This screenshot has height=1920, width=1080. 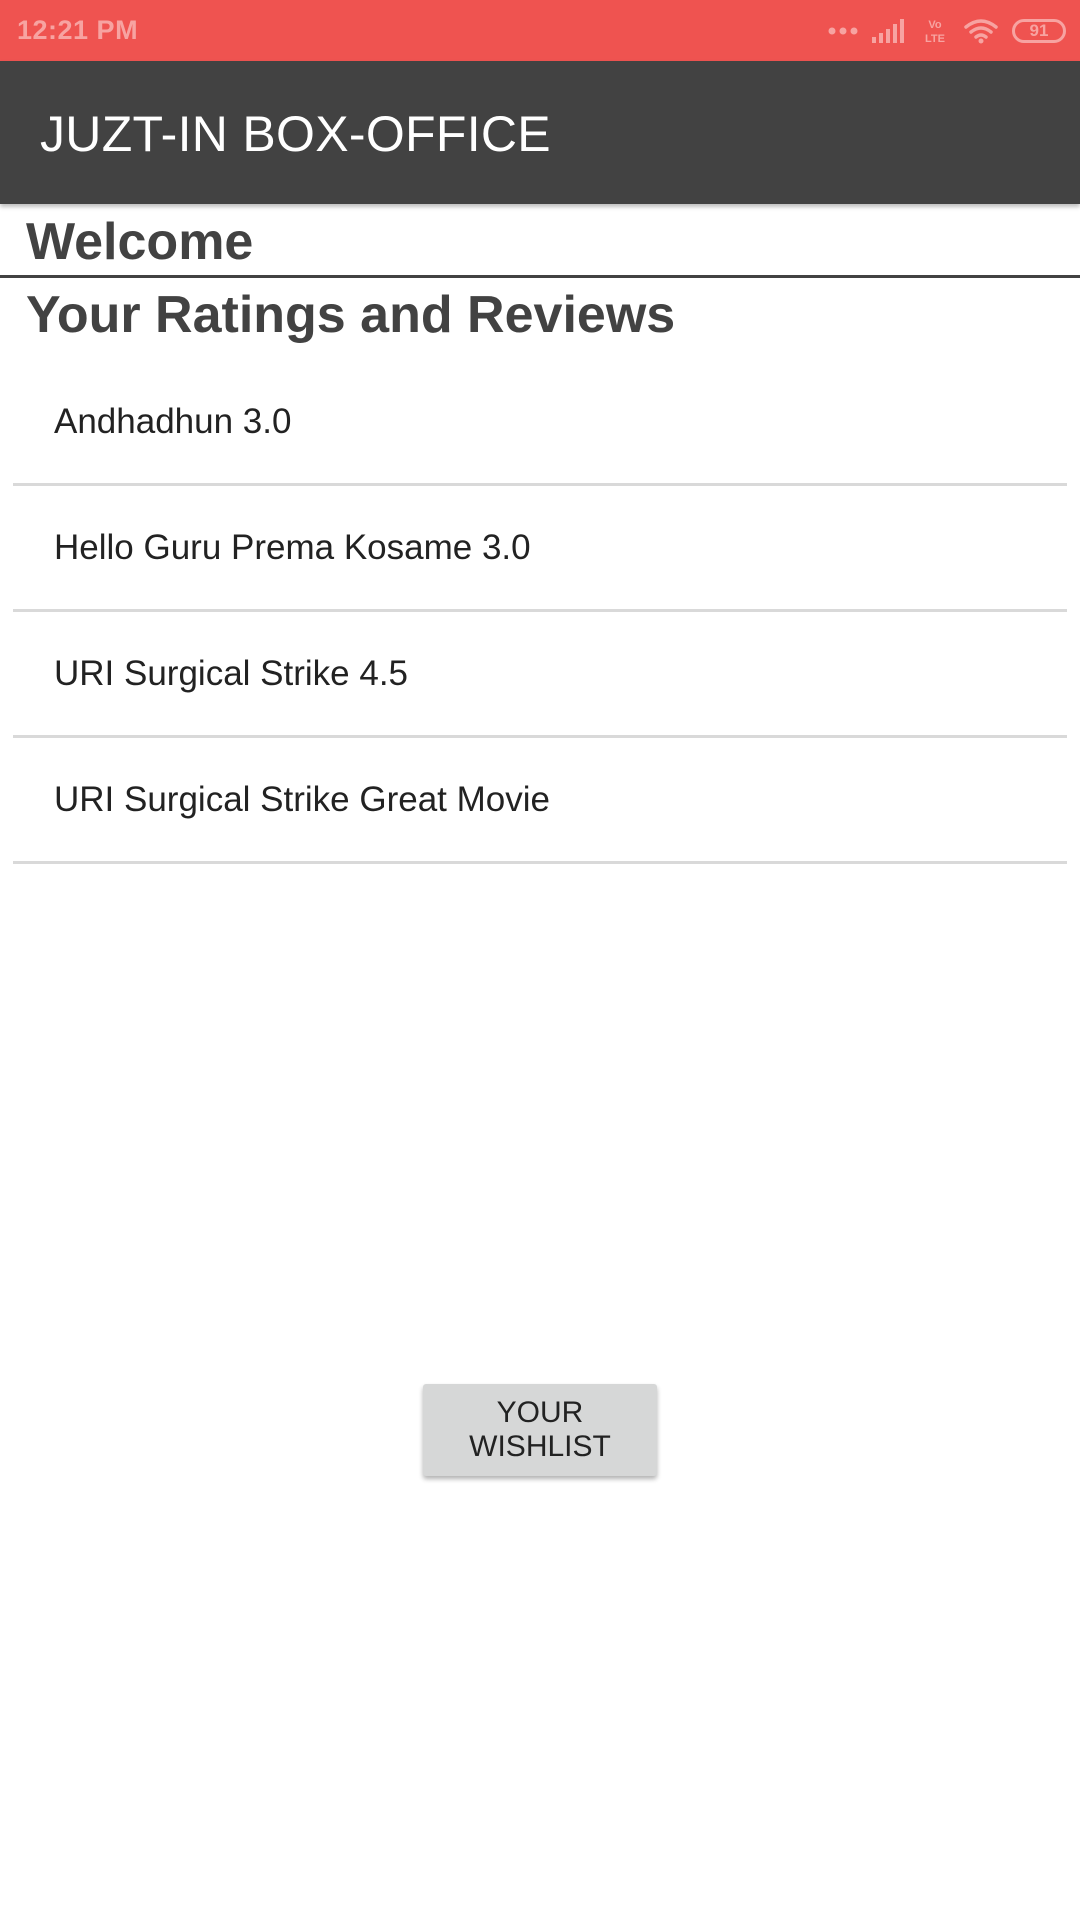 I want to click on list-item: URI Surgical Strike Great Movie, so click(x=540, y=801).